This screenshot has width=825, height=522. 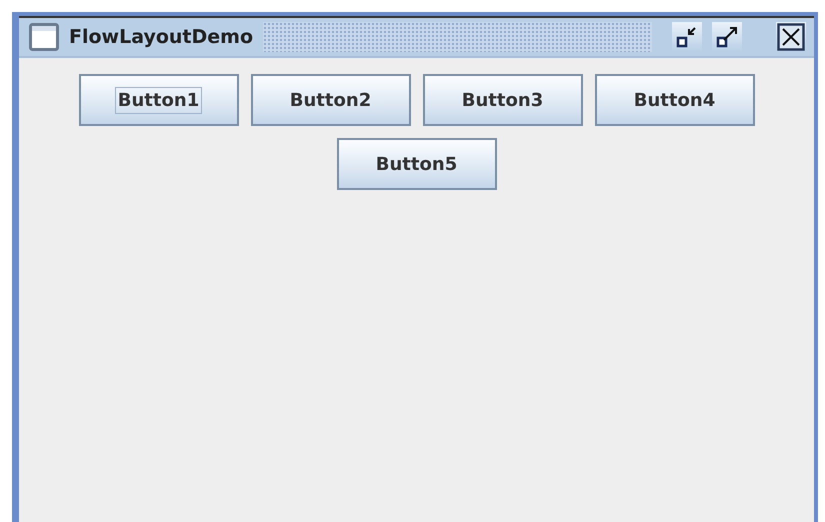 I want to click on close-button, so click(x=791, y=37).